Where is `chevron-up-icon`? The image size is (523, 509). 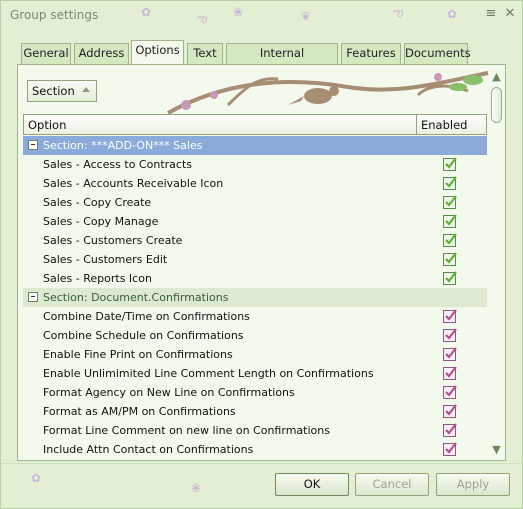
chevron-up-icon is located at coordinates (86, 89).